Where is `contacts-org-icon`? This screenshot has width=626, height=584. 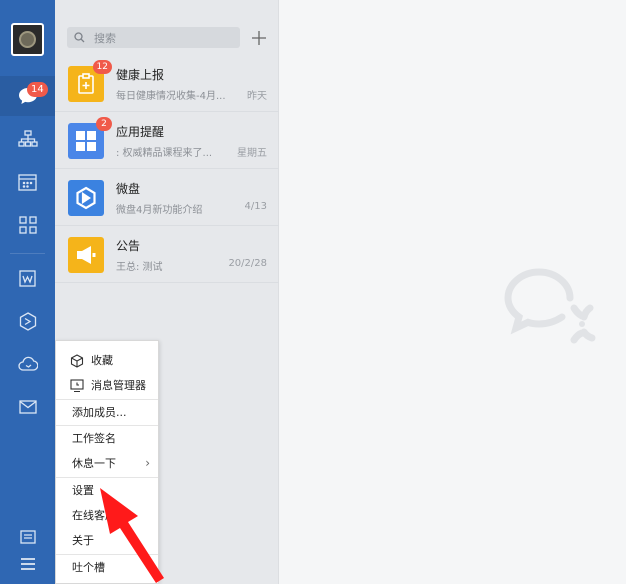 contacts-org-icon is located at coordinates (27, 138).